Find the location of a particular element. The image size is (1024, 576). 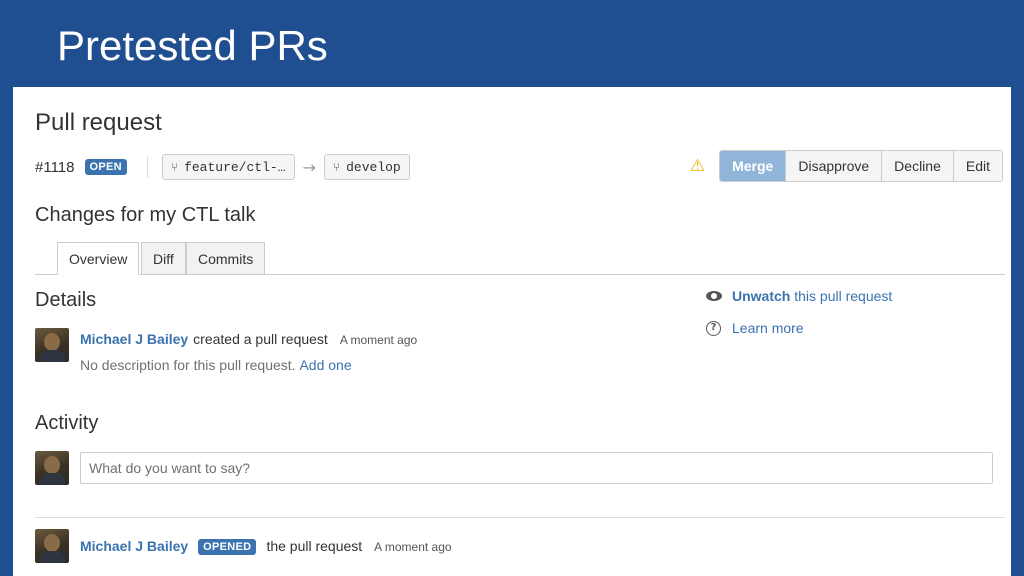

details-action: created a pull request is located at coordinates (260, 339).